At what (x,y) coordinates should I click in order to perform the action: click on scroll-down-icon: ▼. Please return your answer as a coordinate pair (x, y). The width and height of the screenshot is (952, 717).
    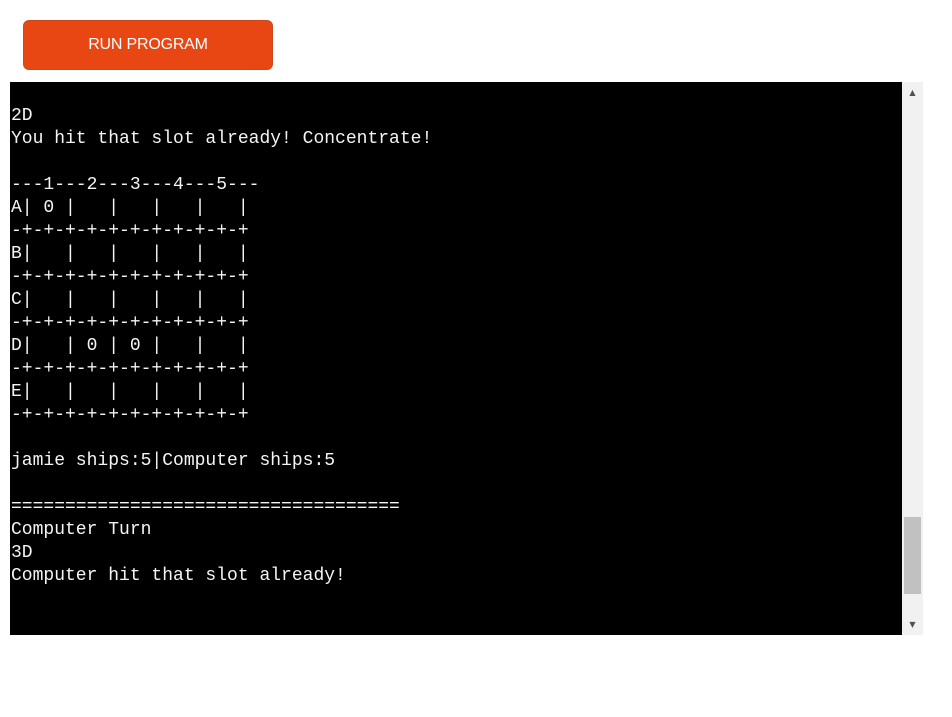
    Looking at the image, I should click on (912, 624).